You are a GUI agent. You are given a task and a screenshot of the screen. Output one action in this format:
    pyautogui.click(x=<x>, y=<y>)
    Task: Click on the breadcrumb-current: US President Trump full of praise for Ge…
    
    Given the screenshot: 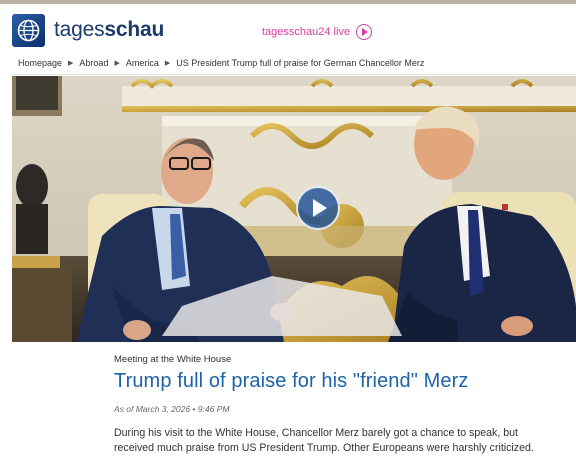 What is the action you would take?
    pyautogui.click(x=300, y=63)
    